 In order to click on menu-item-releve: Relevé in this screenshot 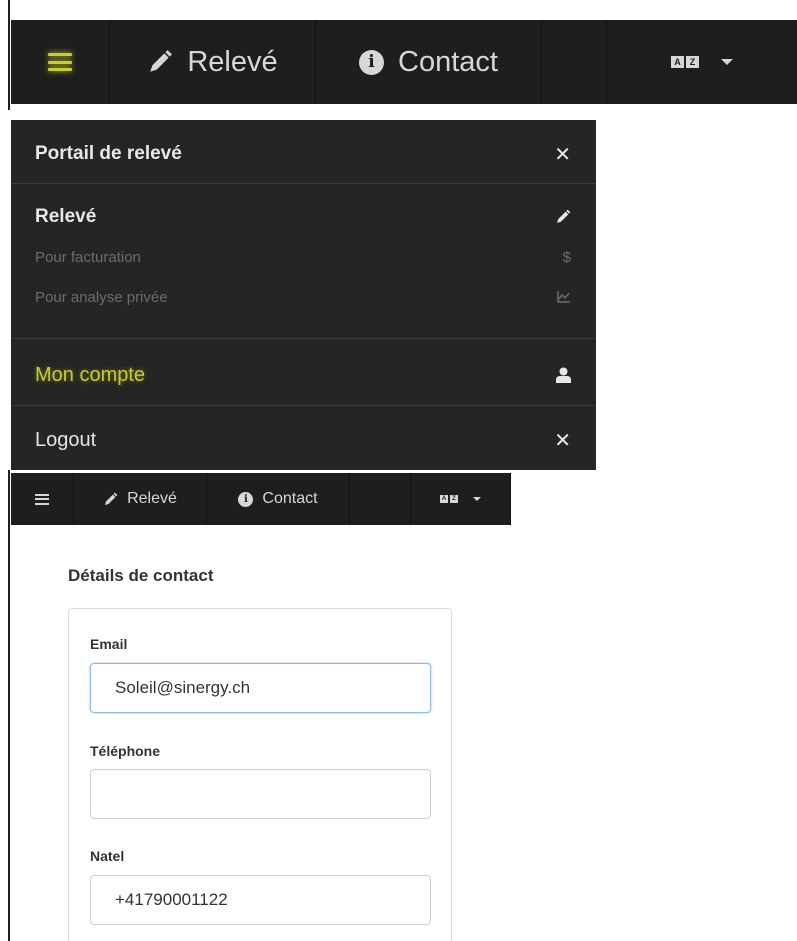, I will do `click(303, 217)`.